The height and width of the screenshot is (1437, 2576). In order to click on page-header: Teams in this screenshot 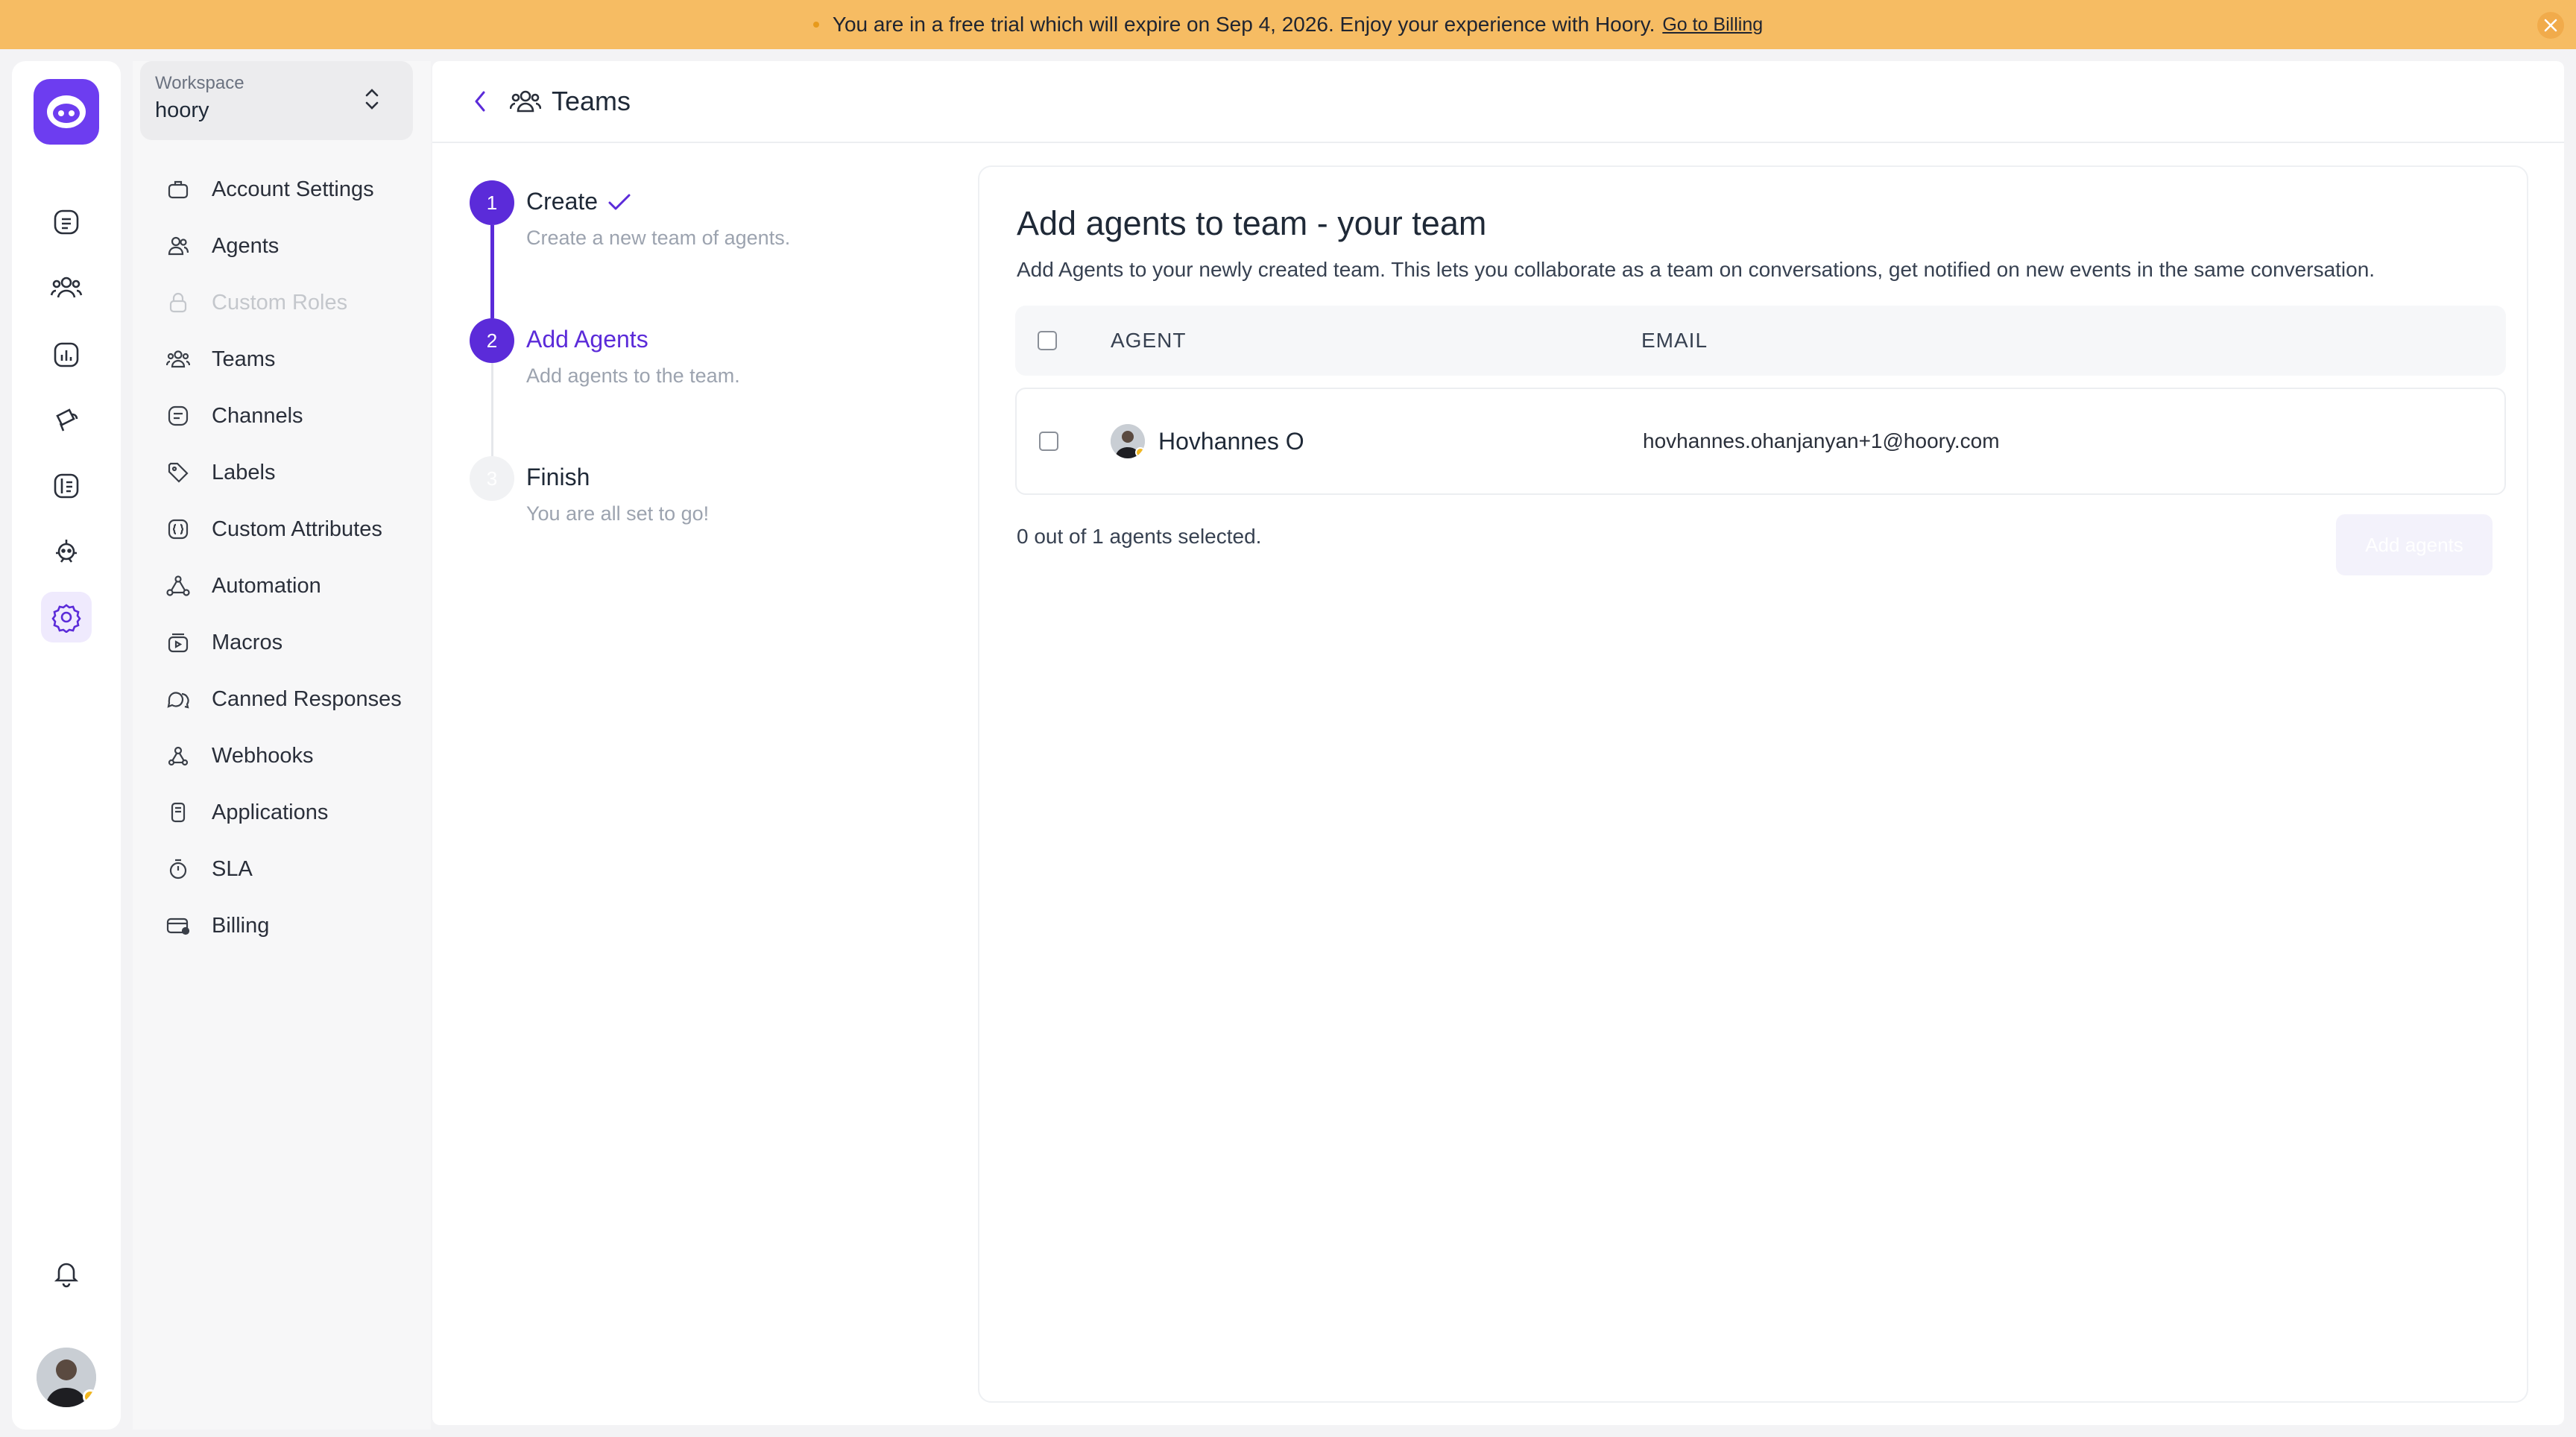, I will do `click(1498, 102)`.